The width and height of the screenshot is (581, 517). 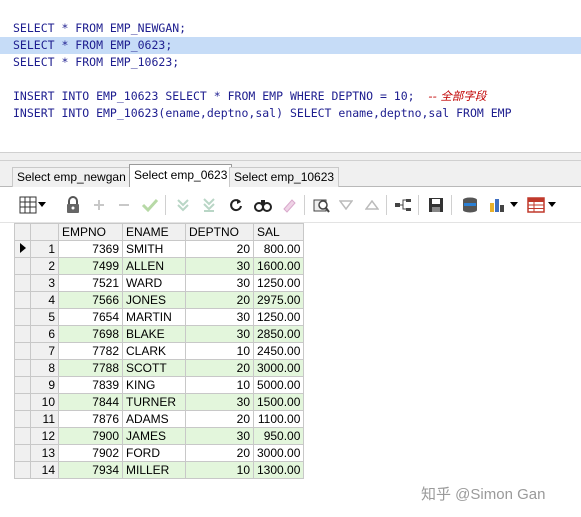 What do you see at coordinates (90, 334) in the screenshot?
I see `cell-empno: 7698` at bounding box center [90, 334].